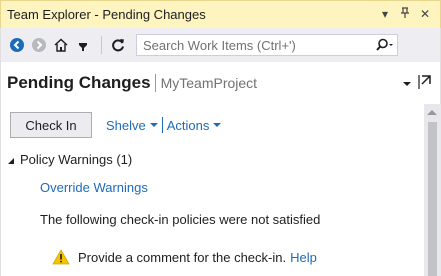 The image size is (441, 276). Describe the element at coordinates (220, 14) in the screenshot. I see `window-titlebar: Team Explorer - Pending Changes ▾ ✕` at that location.